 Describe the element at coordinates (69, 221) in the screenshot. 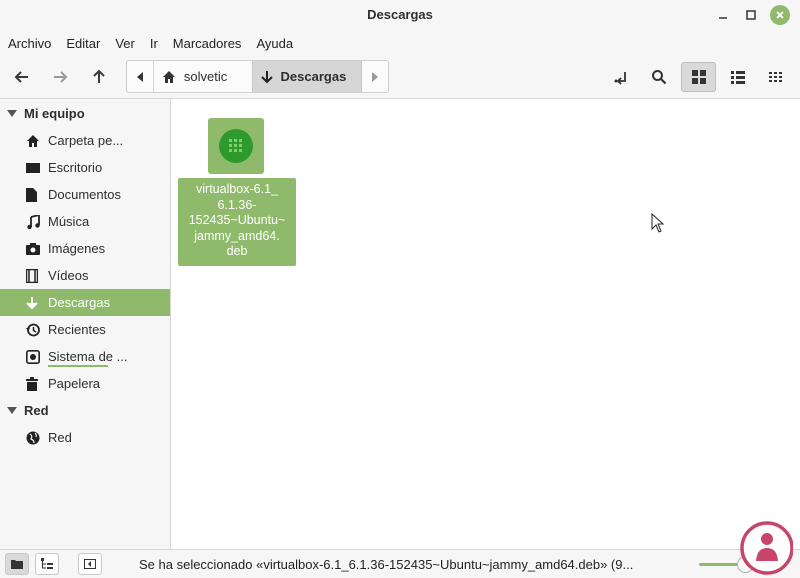

I see `sidebar-item-label: Música` at that location.